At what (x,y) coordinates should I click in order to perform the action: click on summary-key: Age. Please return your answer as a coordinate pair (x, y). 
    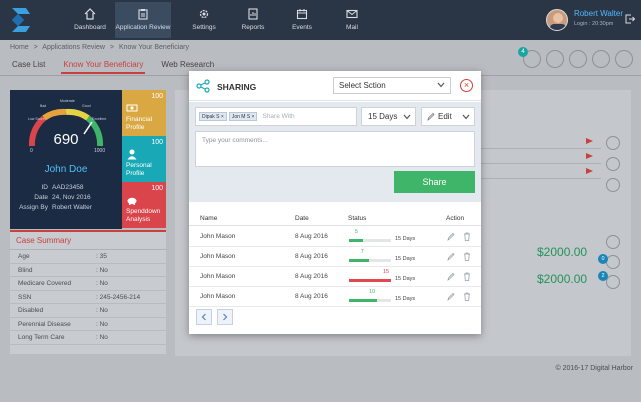
    Looking at the image, I should click on (24, 256).